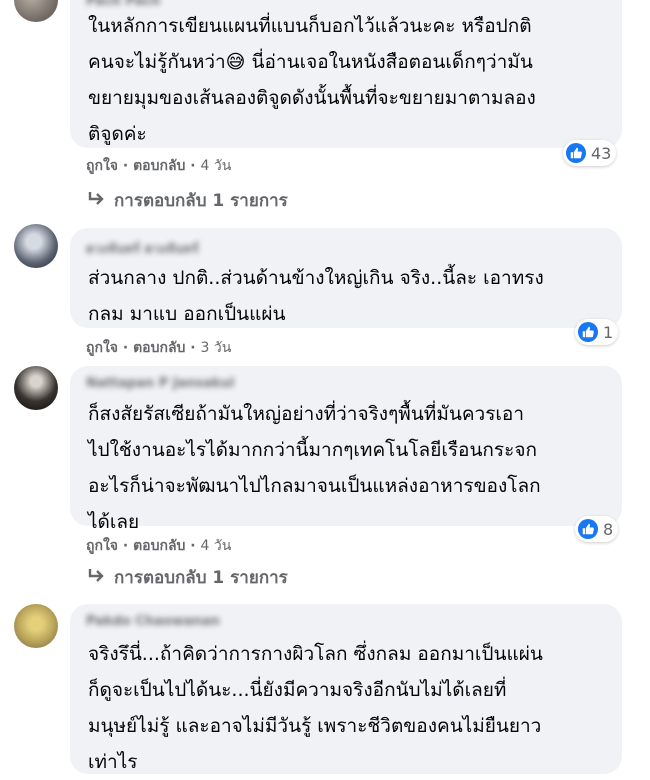  I want to click on comment-line: กลม มาแบ ออกเป็นแผ่น, so click(187, 314).